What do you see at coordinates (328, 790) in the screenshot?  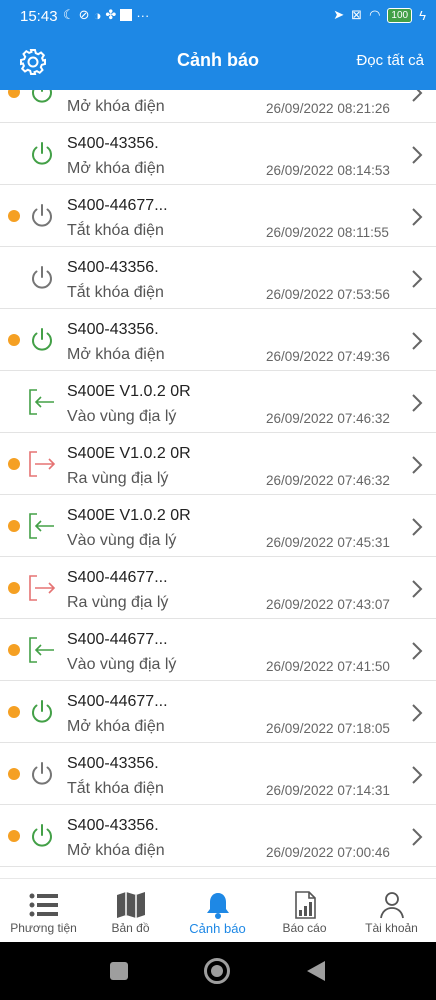 I see `alert-time: 26/09/2022 07:14:31` at bounding box center [328, 790].